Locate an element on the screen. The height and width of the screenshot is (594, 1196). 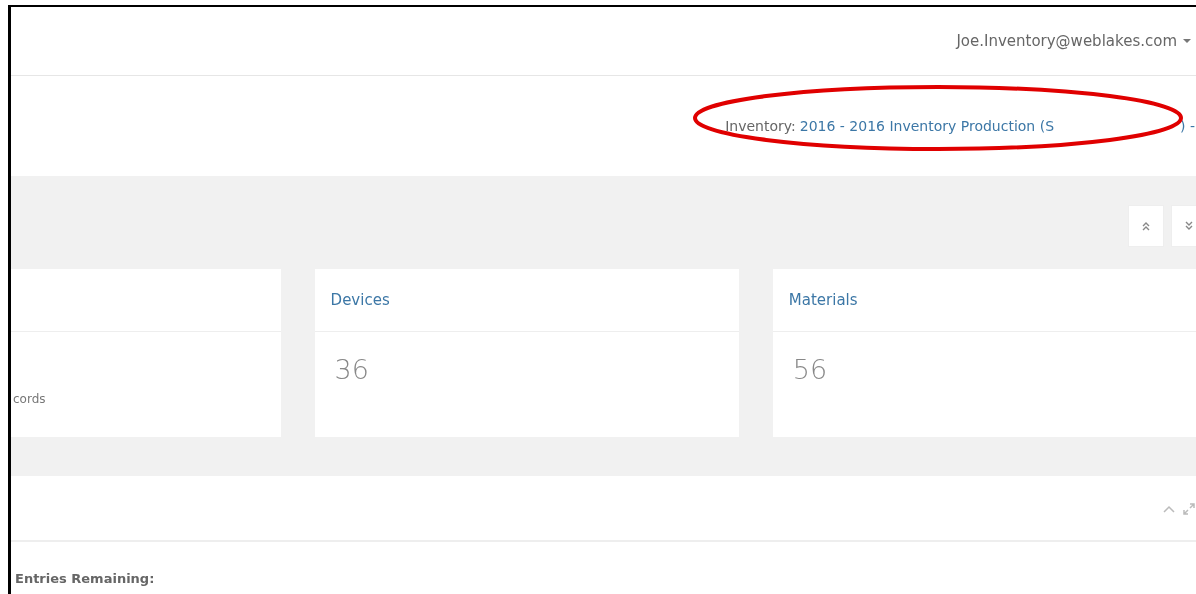
double-chevron-up-icon is located at coordinates (1146, 226).